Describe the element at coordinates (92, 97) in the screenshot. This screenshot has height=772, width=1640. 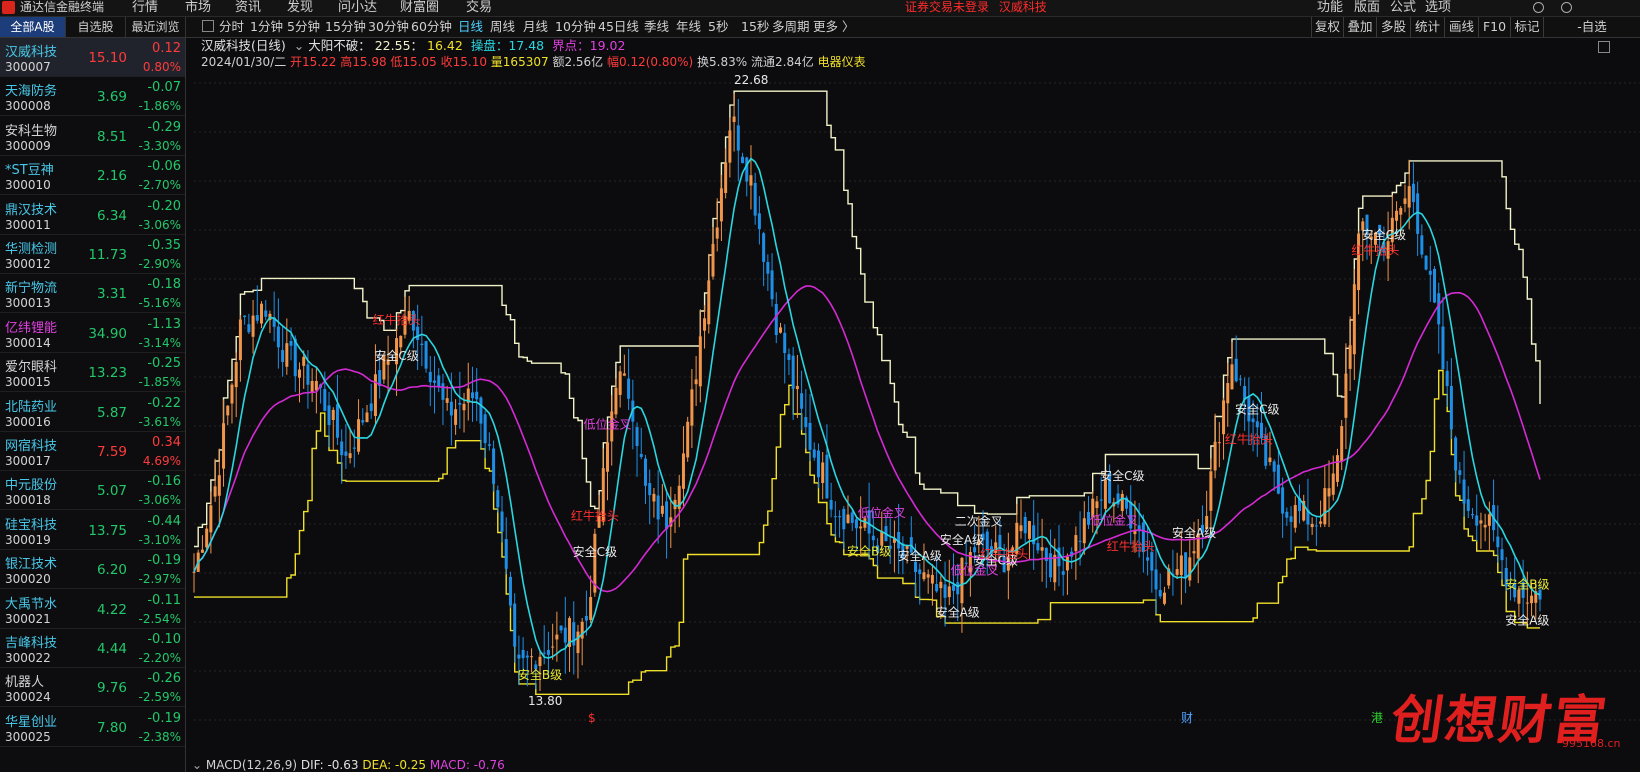
I see `stock-row: 天海防务 300008 3.69 -0.07 -1.86%` at that location.